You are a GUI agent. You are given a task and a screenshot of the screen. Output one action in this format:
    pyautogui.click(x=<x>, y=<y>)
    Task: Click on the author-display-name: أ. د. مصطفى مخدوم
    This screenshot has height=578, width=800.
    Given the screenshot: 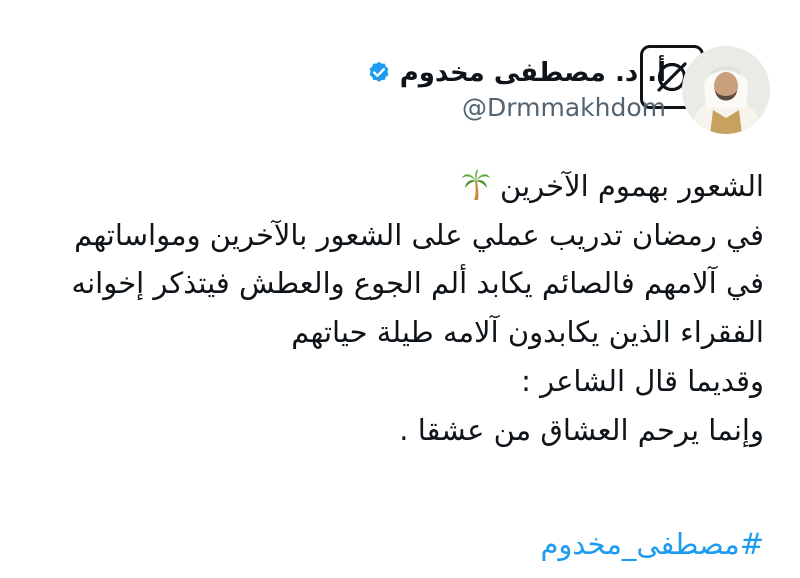 What is the action you would take?
    pyautogui.click(x=533, y=73)
    